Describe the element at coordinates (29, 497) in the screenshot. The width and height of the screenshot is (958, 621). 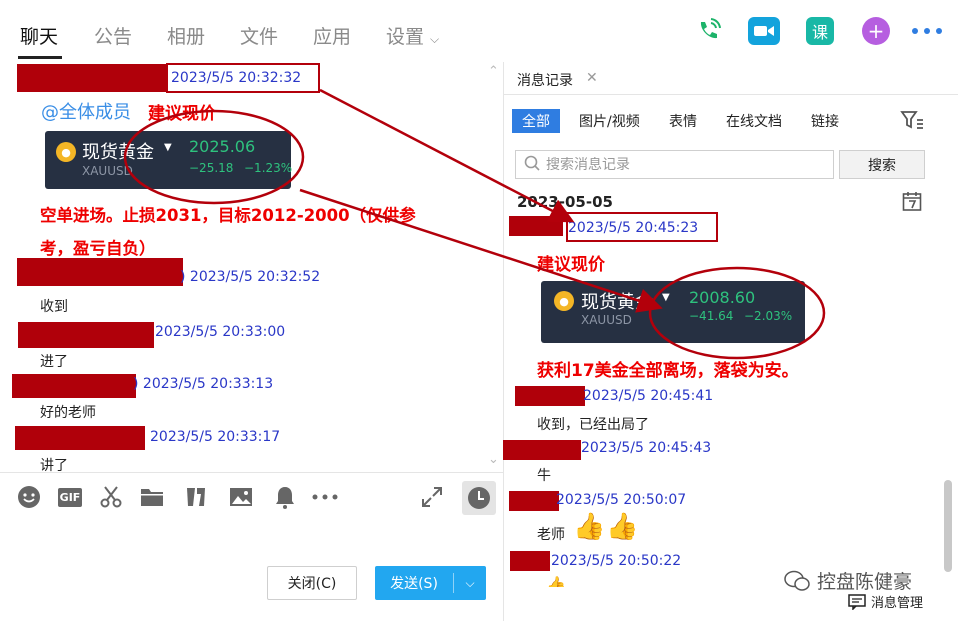
I see `emoji-icon` at that location.